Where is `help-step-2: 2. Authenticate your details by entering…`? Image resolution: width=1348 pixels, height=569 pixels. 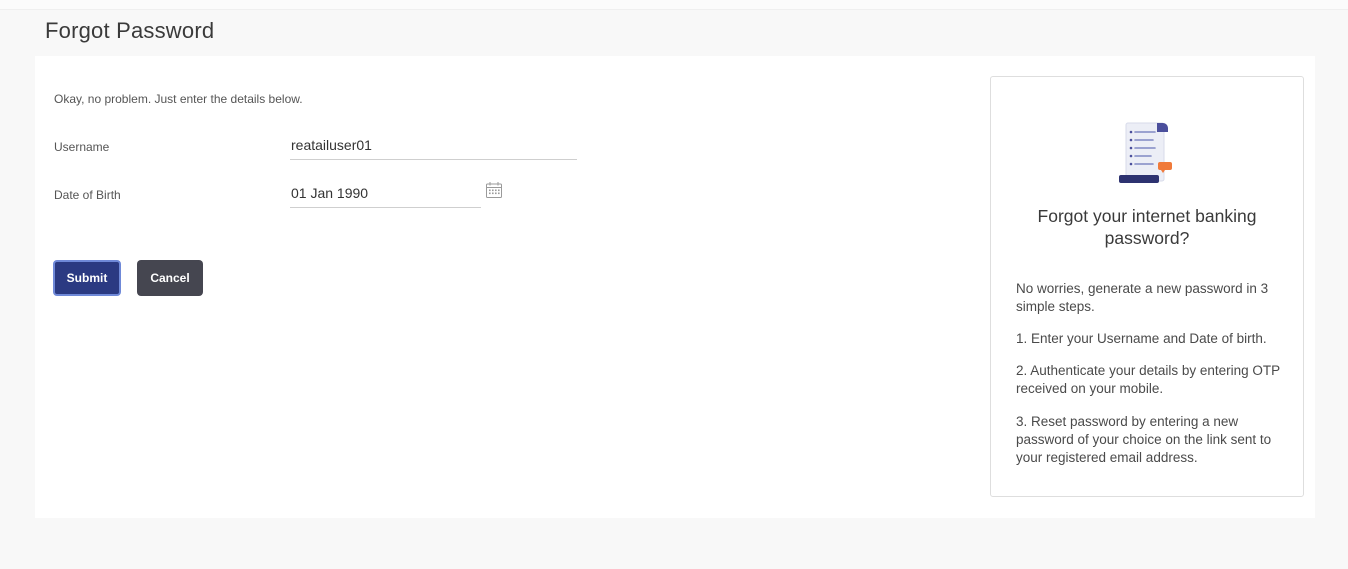 help-step-2: 2. Authenticate your details by entering… is located at coordinates (1148, 379).